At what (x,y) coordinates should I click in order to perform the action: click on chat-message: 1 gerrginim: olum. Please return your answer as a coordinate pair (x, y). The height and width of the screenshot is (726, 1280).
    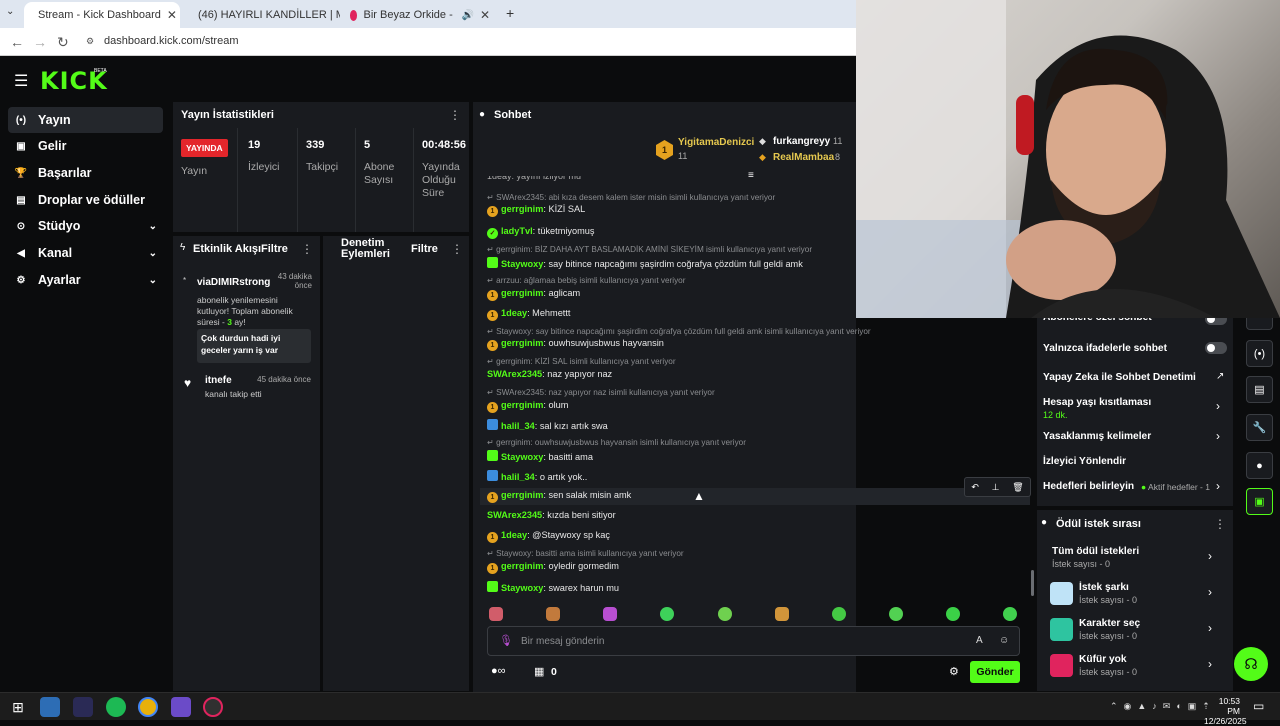
    Looking at the image, I should click on (527, 406).